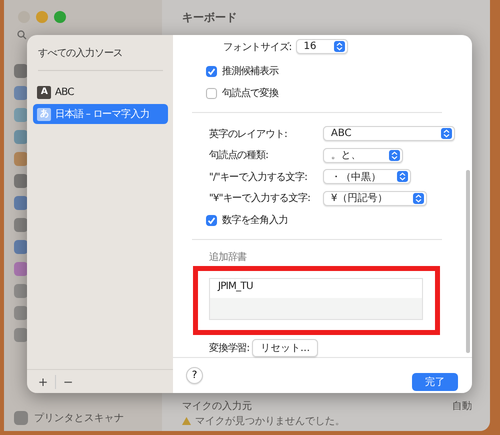  Describe the element at coordinates (260, 199) in the screenshot. I see `setting-label: "¥"キーで入力する文字:` at that location.